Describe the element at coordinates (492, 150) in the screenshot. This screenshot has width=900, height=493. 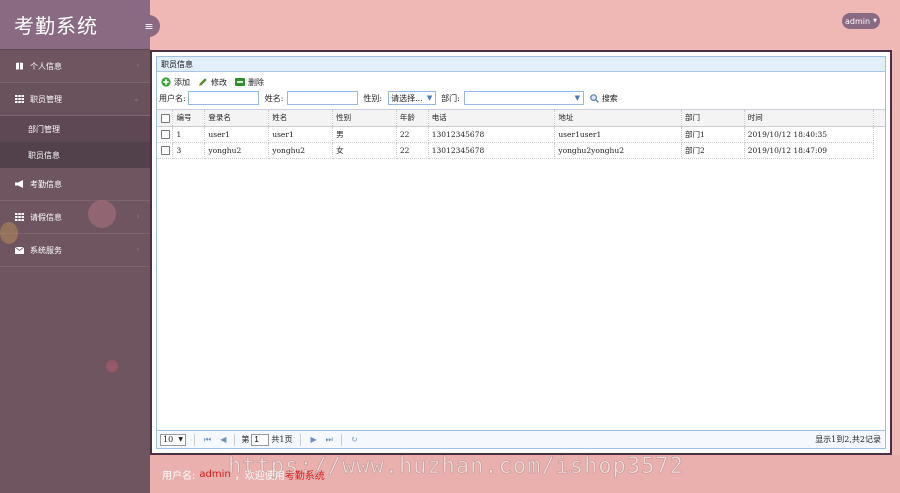
I see `table-cell: 13012345678` at that location.